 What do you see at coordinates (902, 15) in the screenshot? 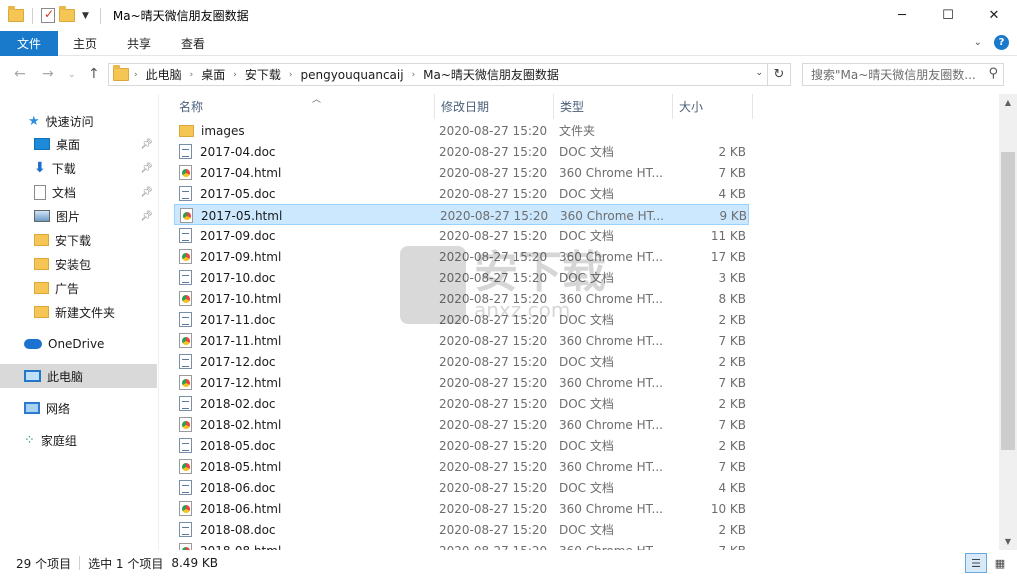
I see `minimize-button: ─` at bounding box center [902, 15].